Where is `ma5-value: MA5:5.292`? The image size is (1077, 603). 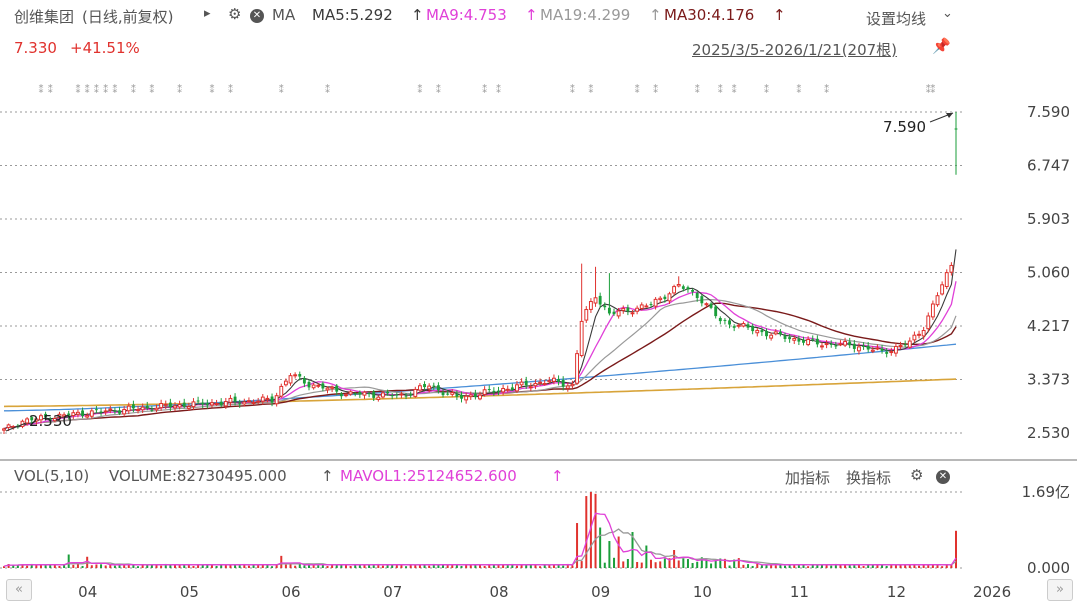 ma5-value: MA5:5.292 is located at coordinates (352, 15).